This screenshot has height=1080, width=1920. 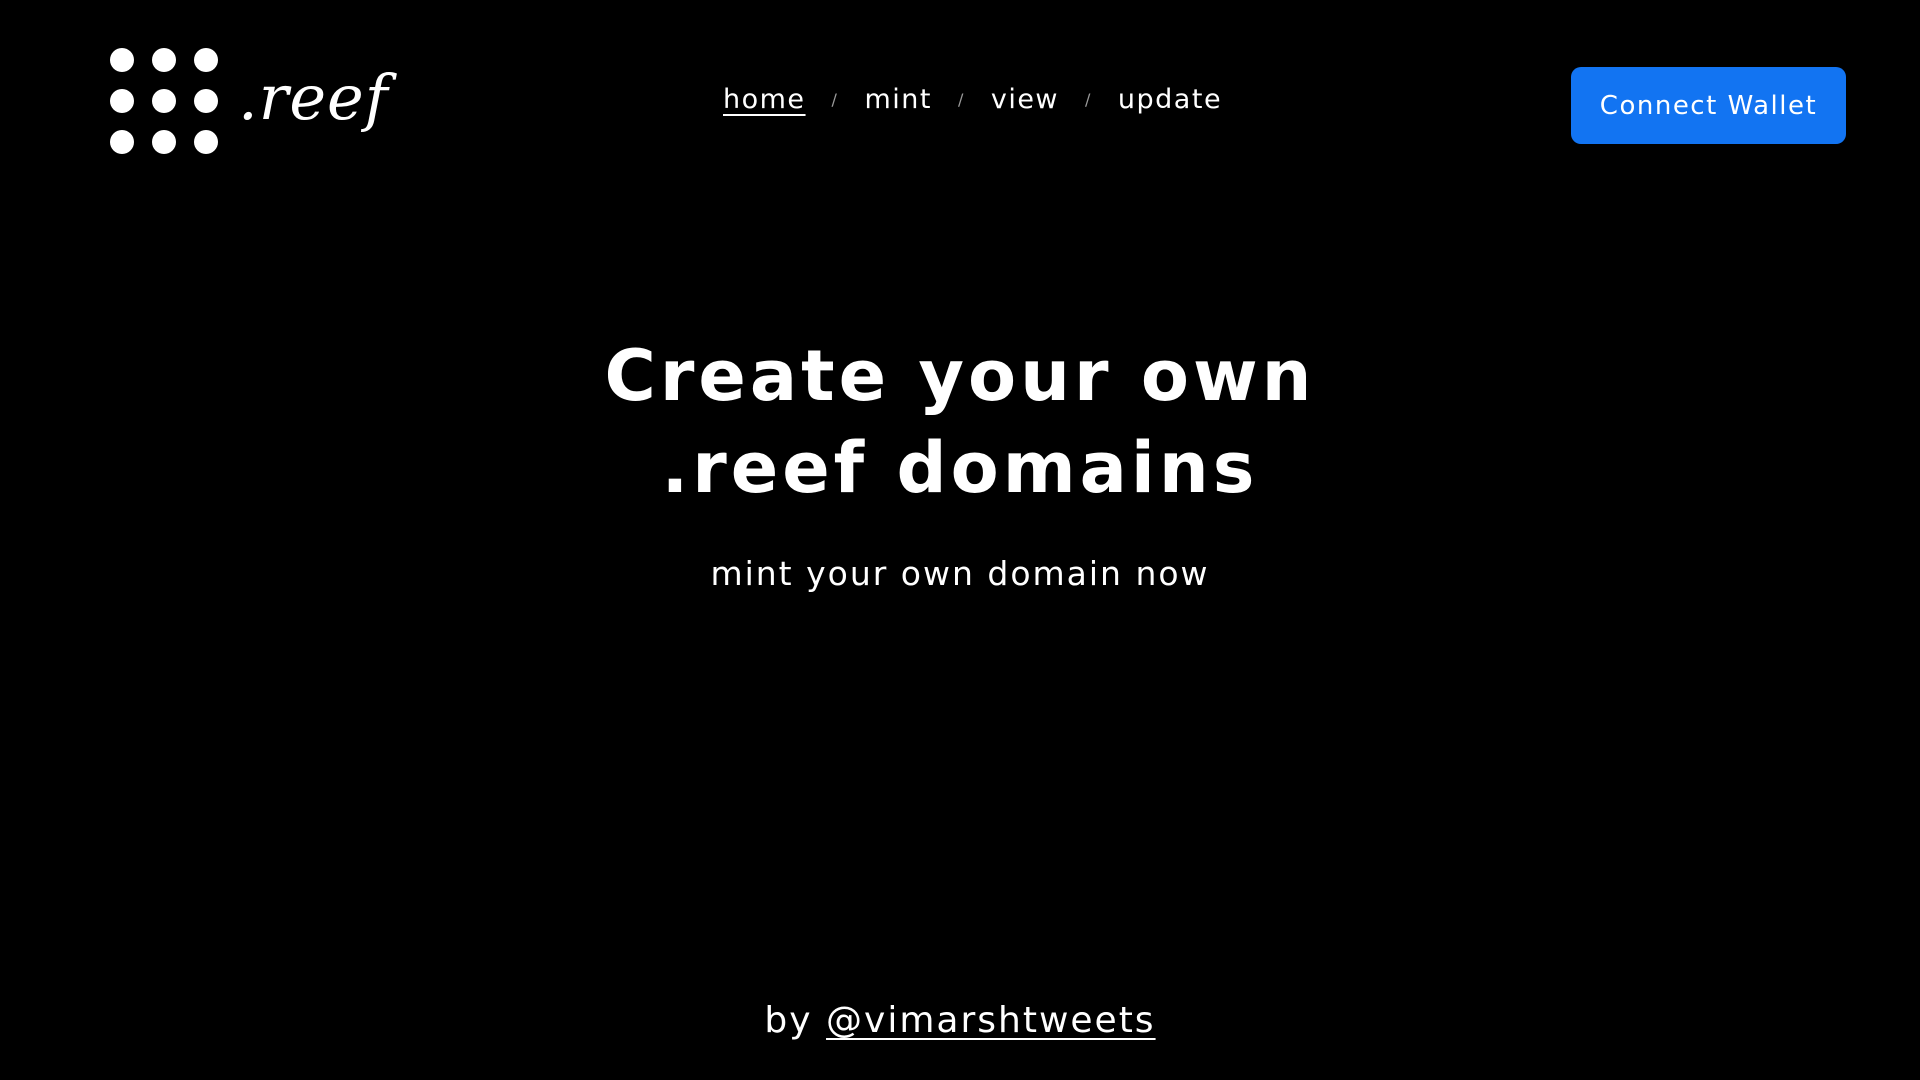 I want to click on footer-prefix: by, so click(x=788, y=1020).